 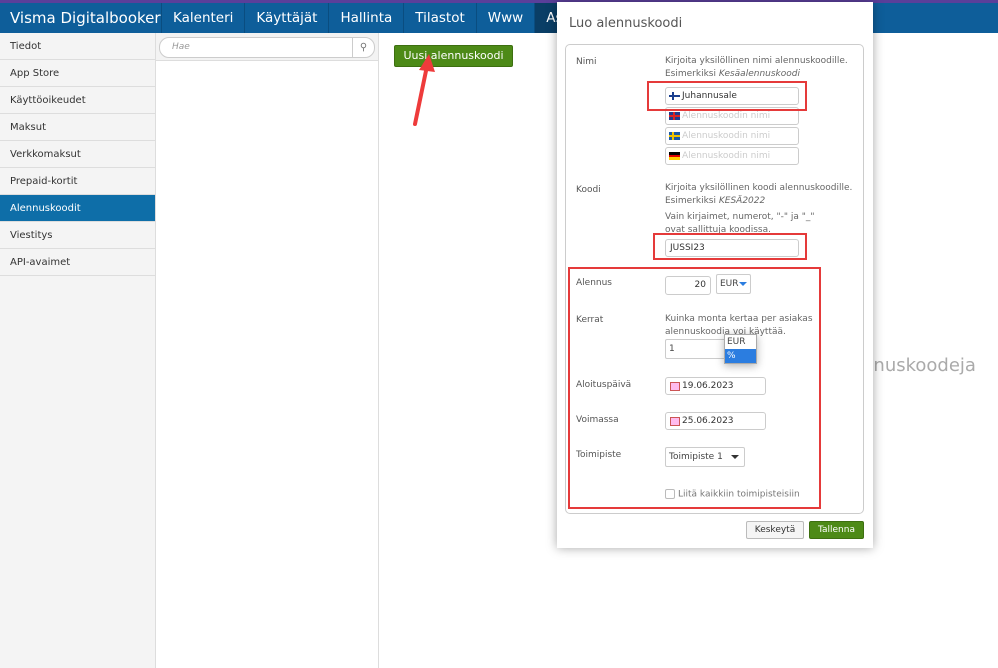 What do you see at coordinates (204, 18) in the screenshot?
I see `nav-kalenteri: Kalenteri` at bounding box center [204, 18].